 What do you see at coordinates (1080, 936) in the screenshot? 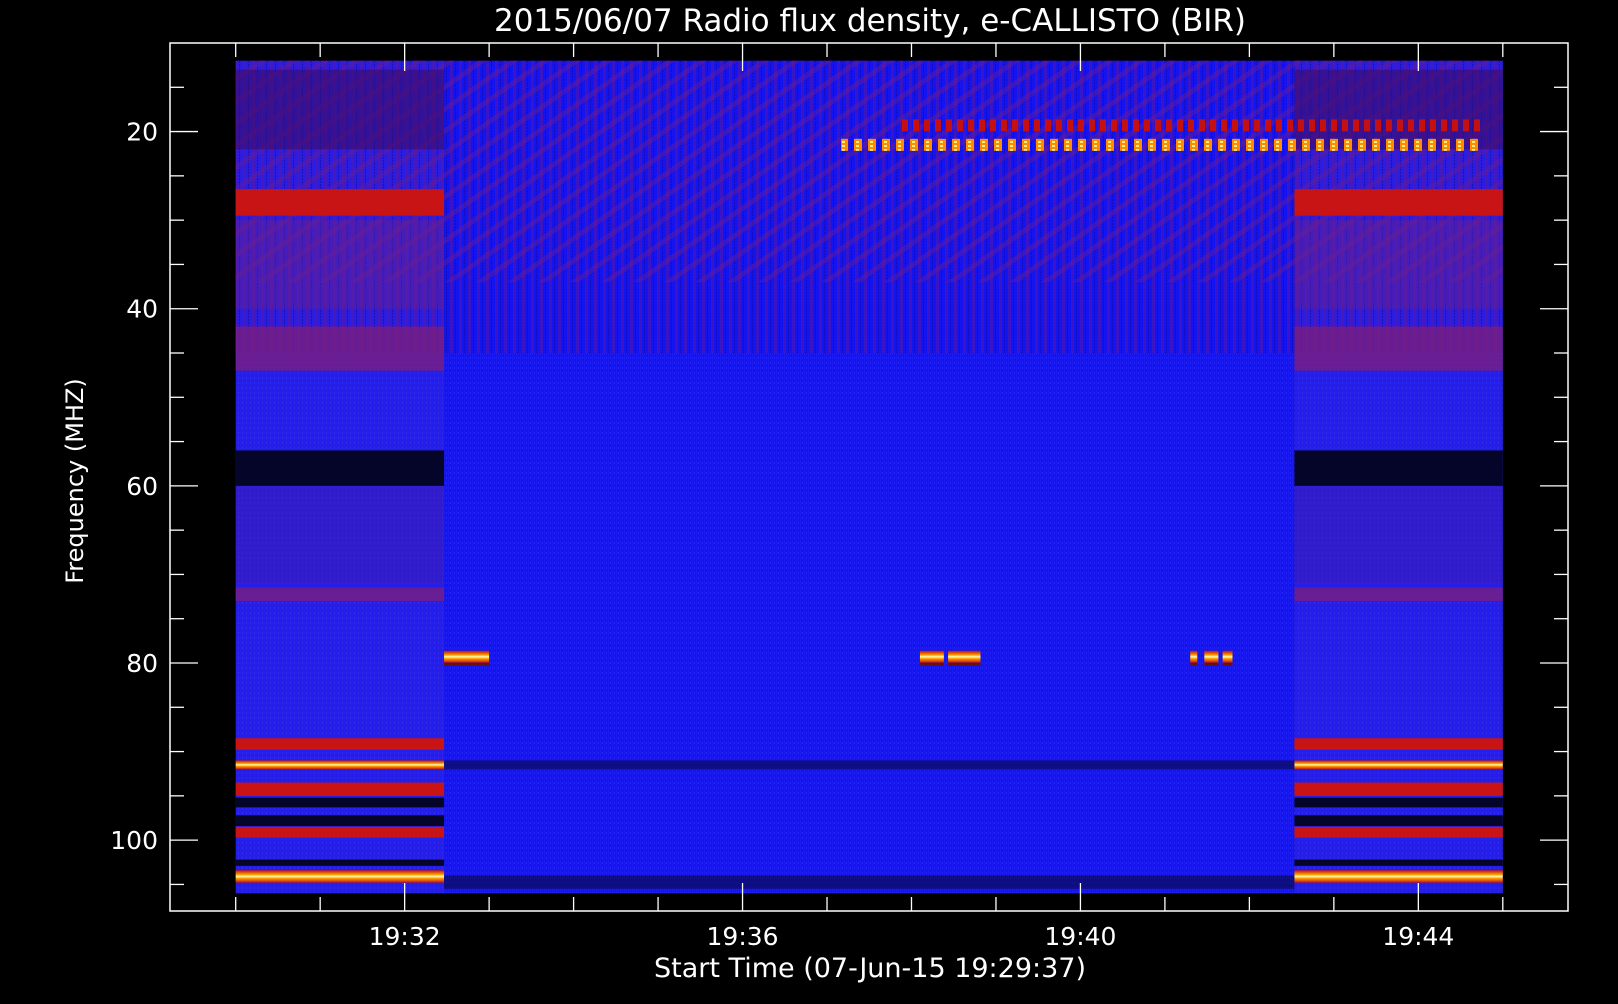
I see `x-tick-label-19:40: 19:40` at bounding box center [1080, 936].